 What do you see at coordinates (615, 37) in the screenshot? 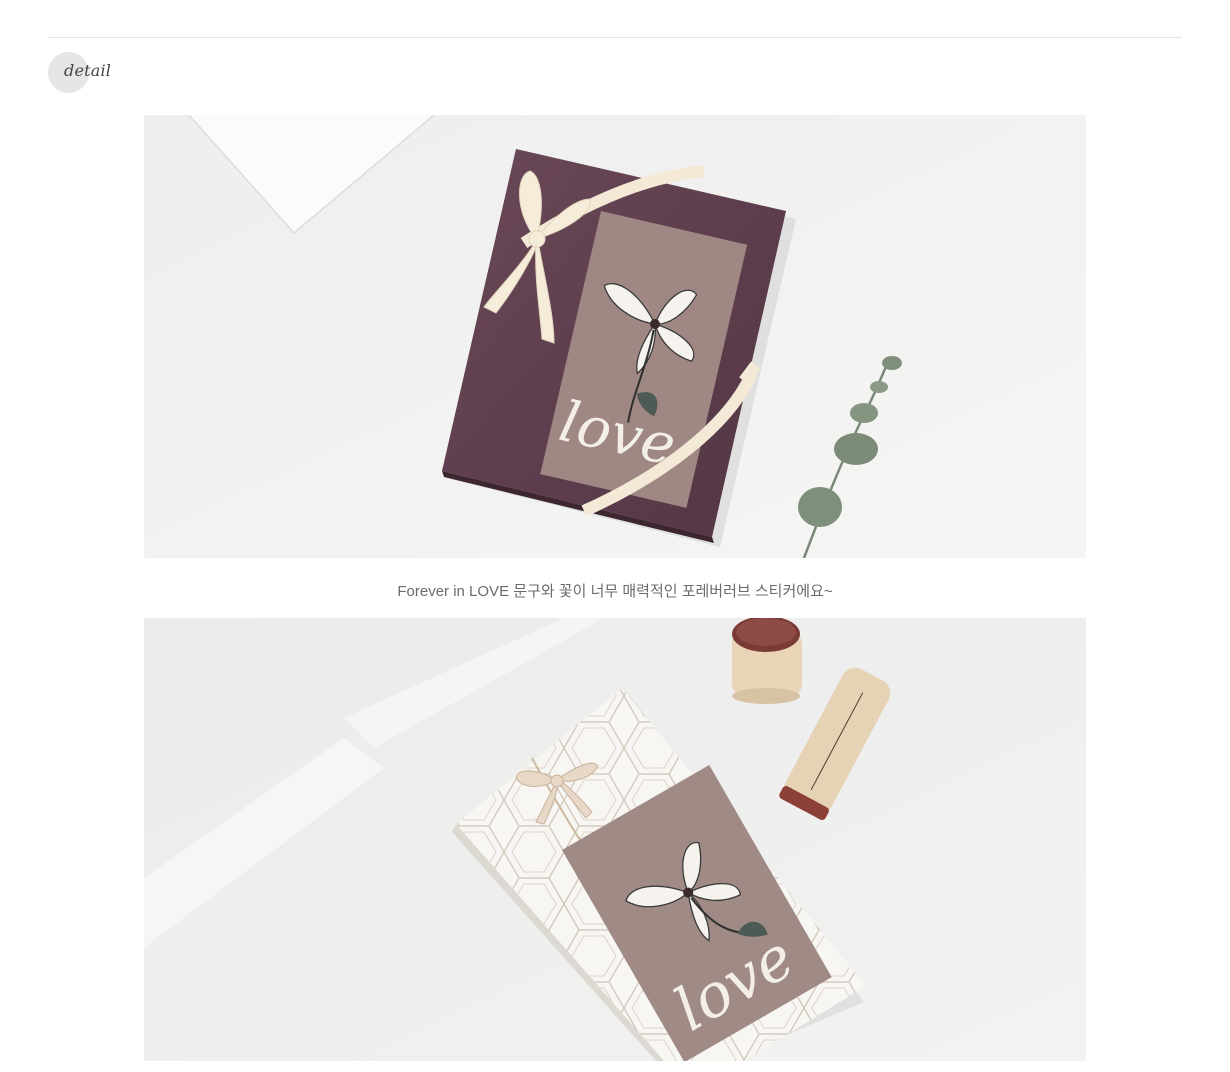
I see `top-divider` at bounding box center [615, 37].